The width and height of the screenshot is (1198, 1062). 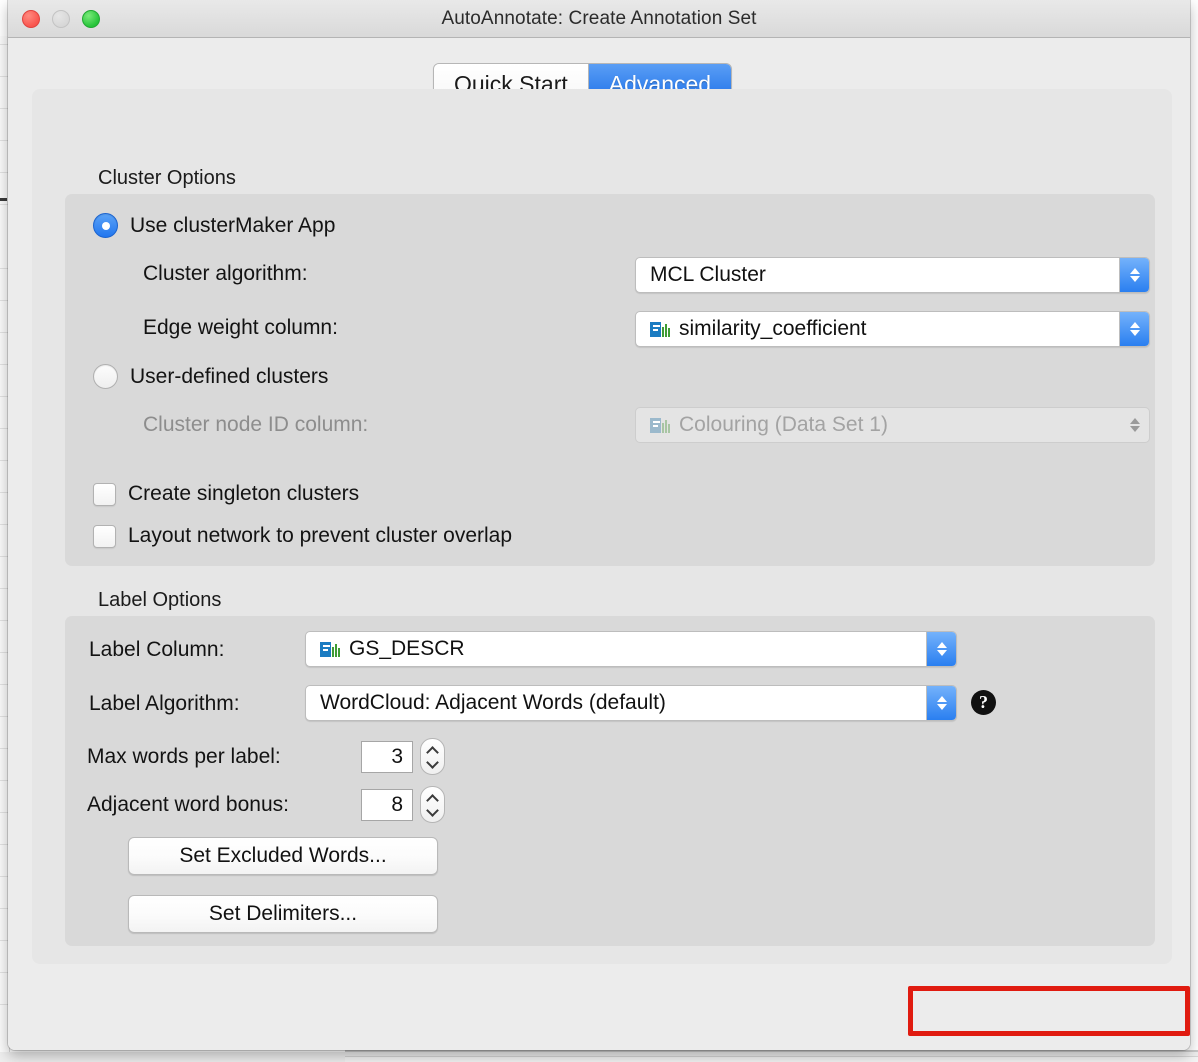 What do you see at coordinates (330, 649) in the screenshot?
I see `em-column-icon-label` at bounding box center [330, 649].